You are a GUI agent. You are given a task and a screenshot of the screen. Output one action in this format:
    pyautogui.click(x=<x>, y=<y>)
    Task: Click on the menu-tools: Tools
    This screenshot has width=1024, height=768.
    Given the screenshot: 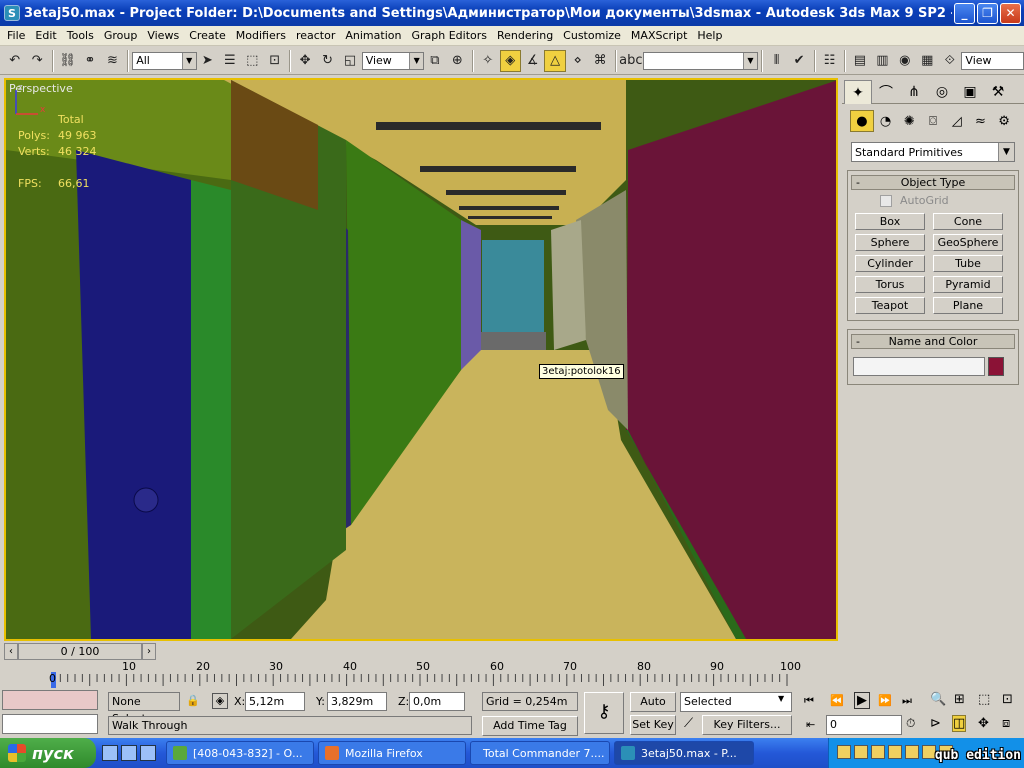 What is the action you would take?
    pyautogui.click(x=80, y=36)
    